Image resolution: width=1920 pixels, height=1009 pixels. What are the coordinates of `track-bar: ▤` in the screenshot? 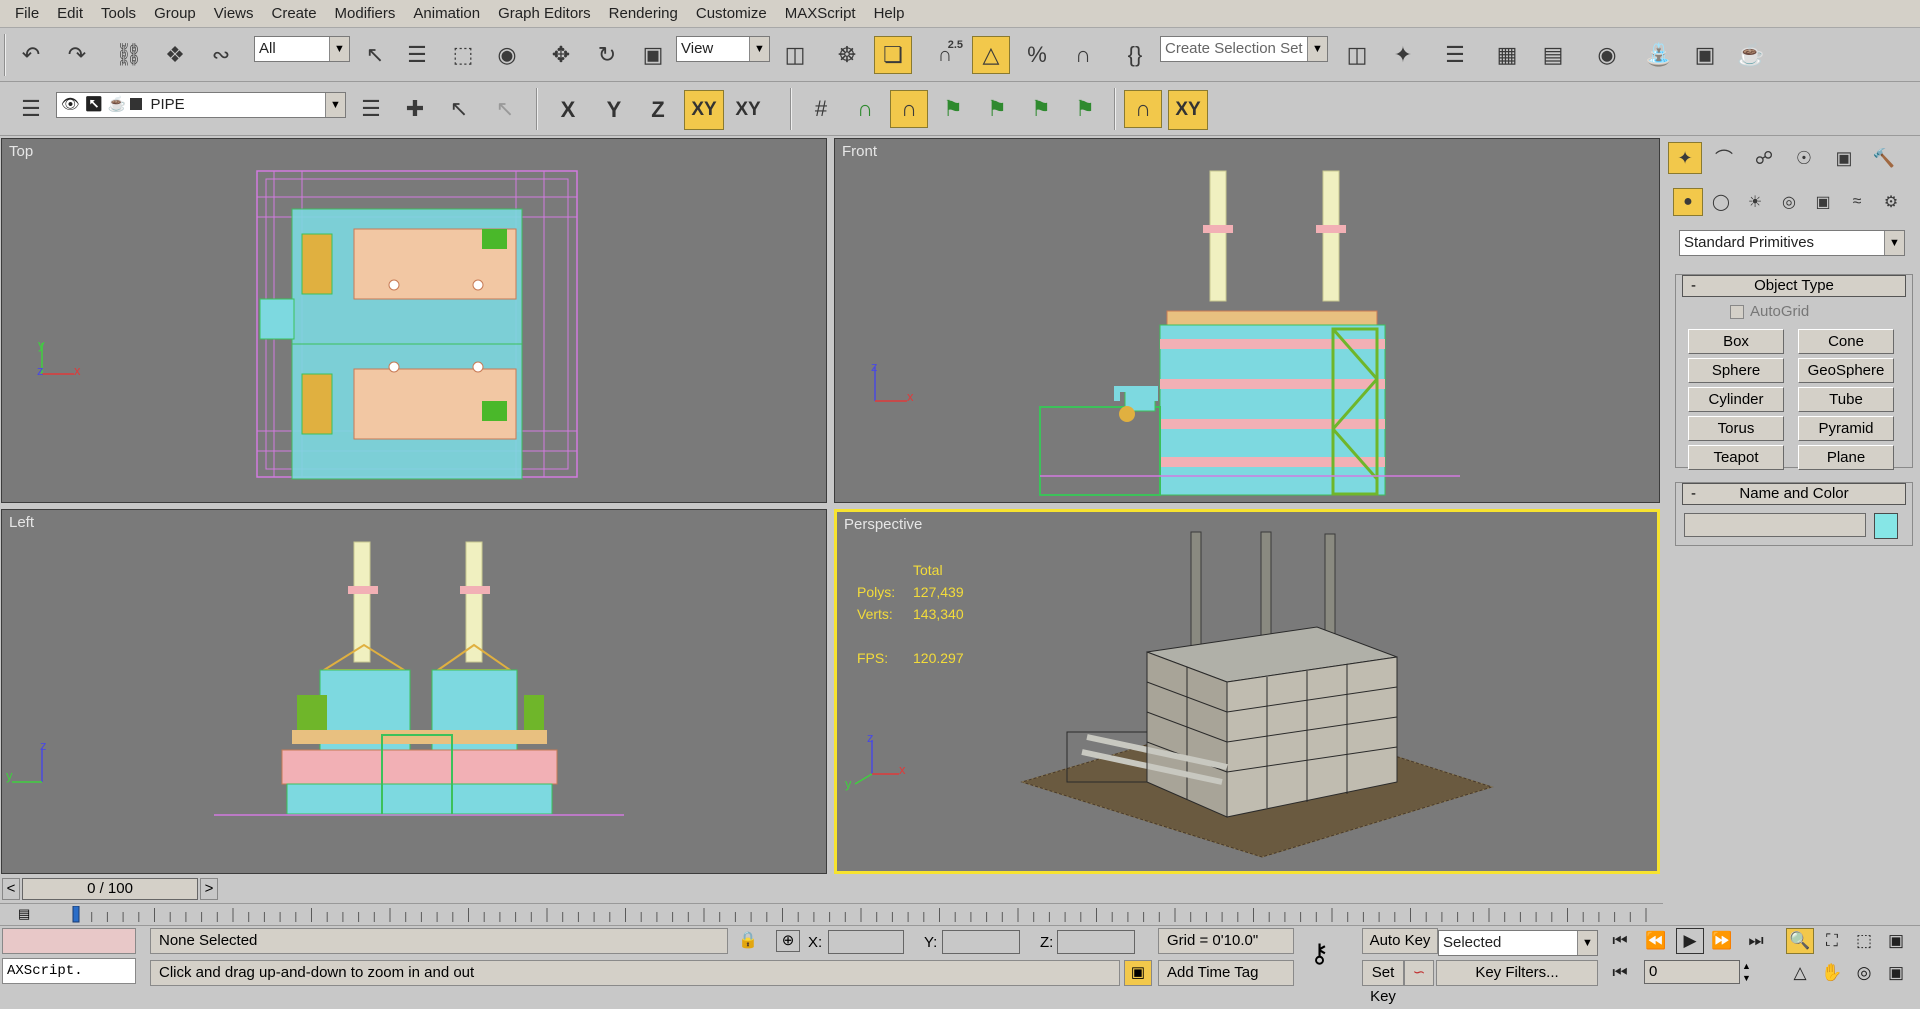 It's located at (831, 914).